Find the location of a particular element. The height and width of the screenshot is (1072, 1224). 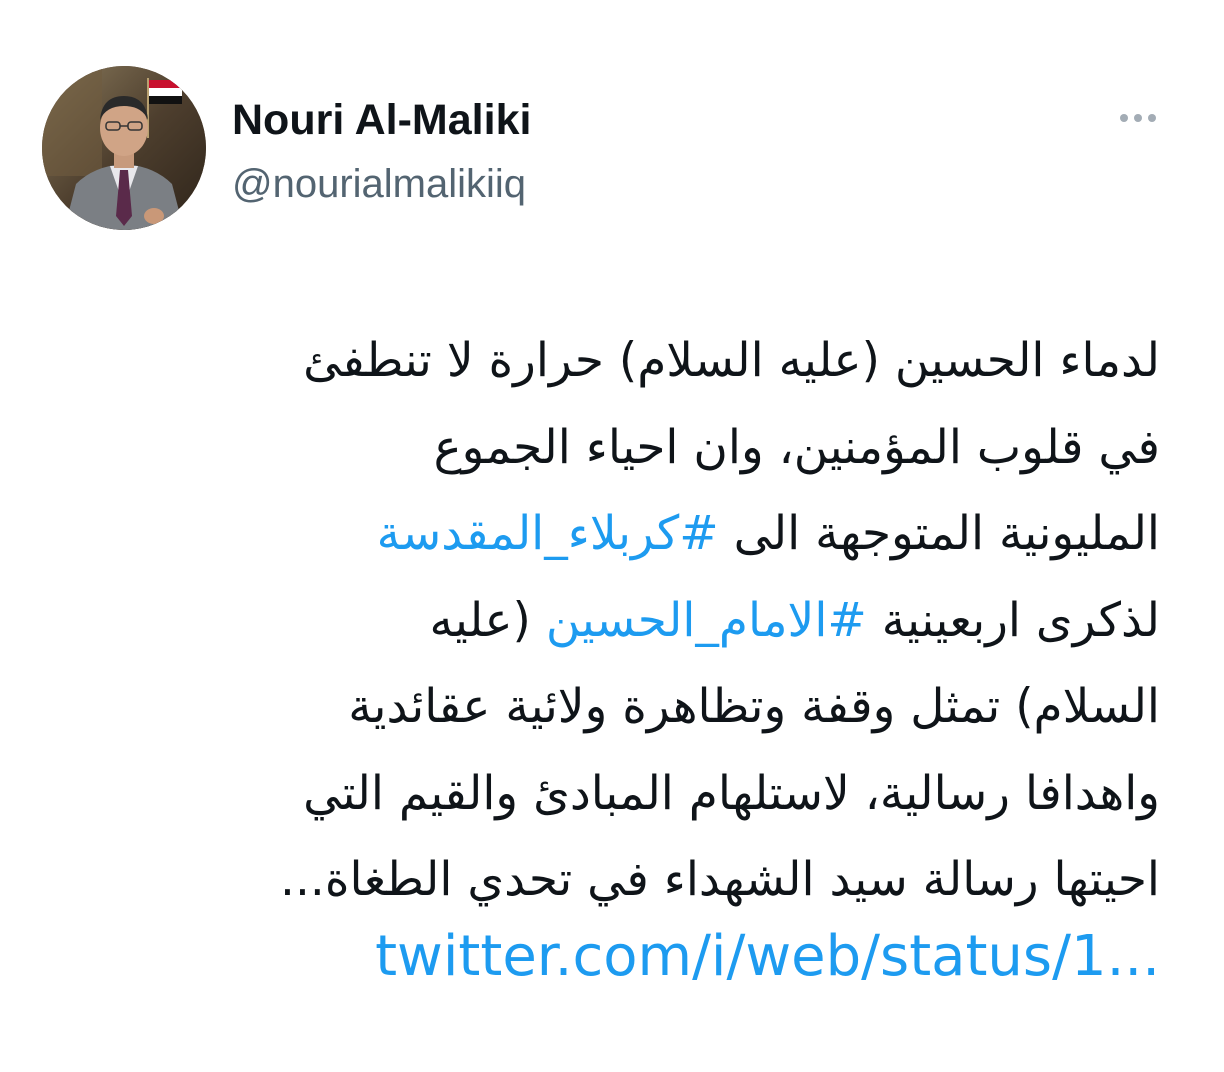

tweet-text-line: في قلوب المؤمنين، وان احياء الجموع is located at coordinates (796, 447).